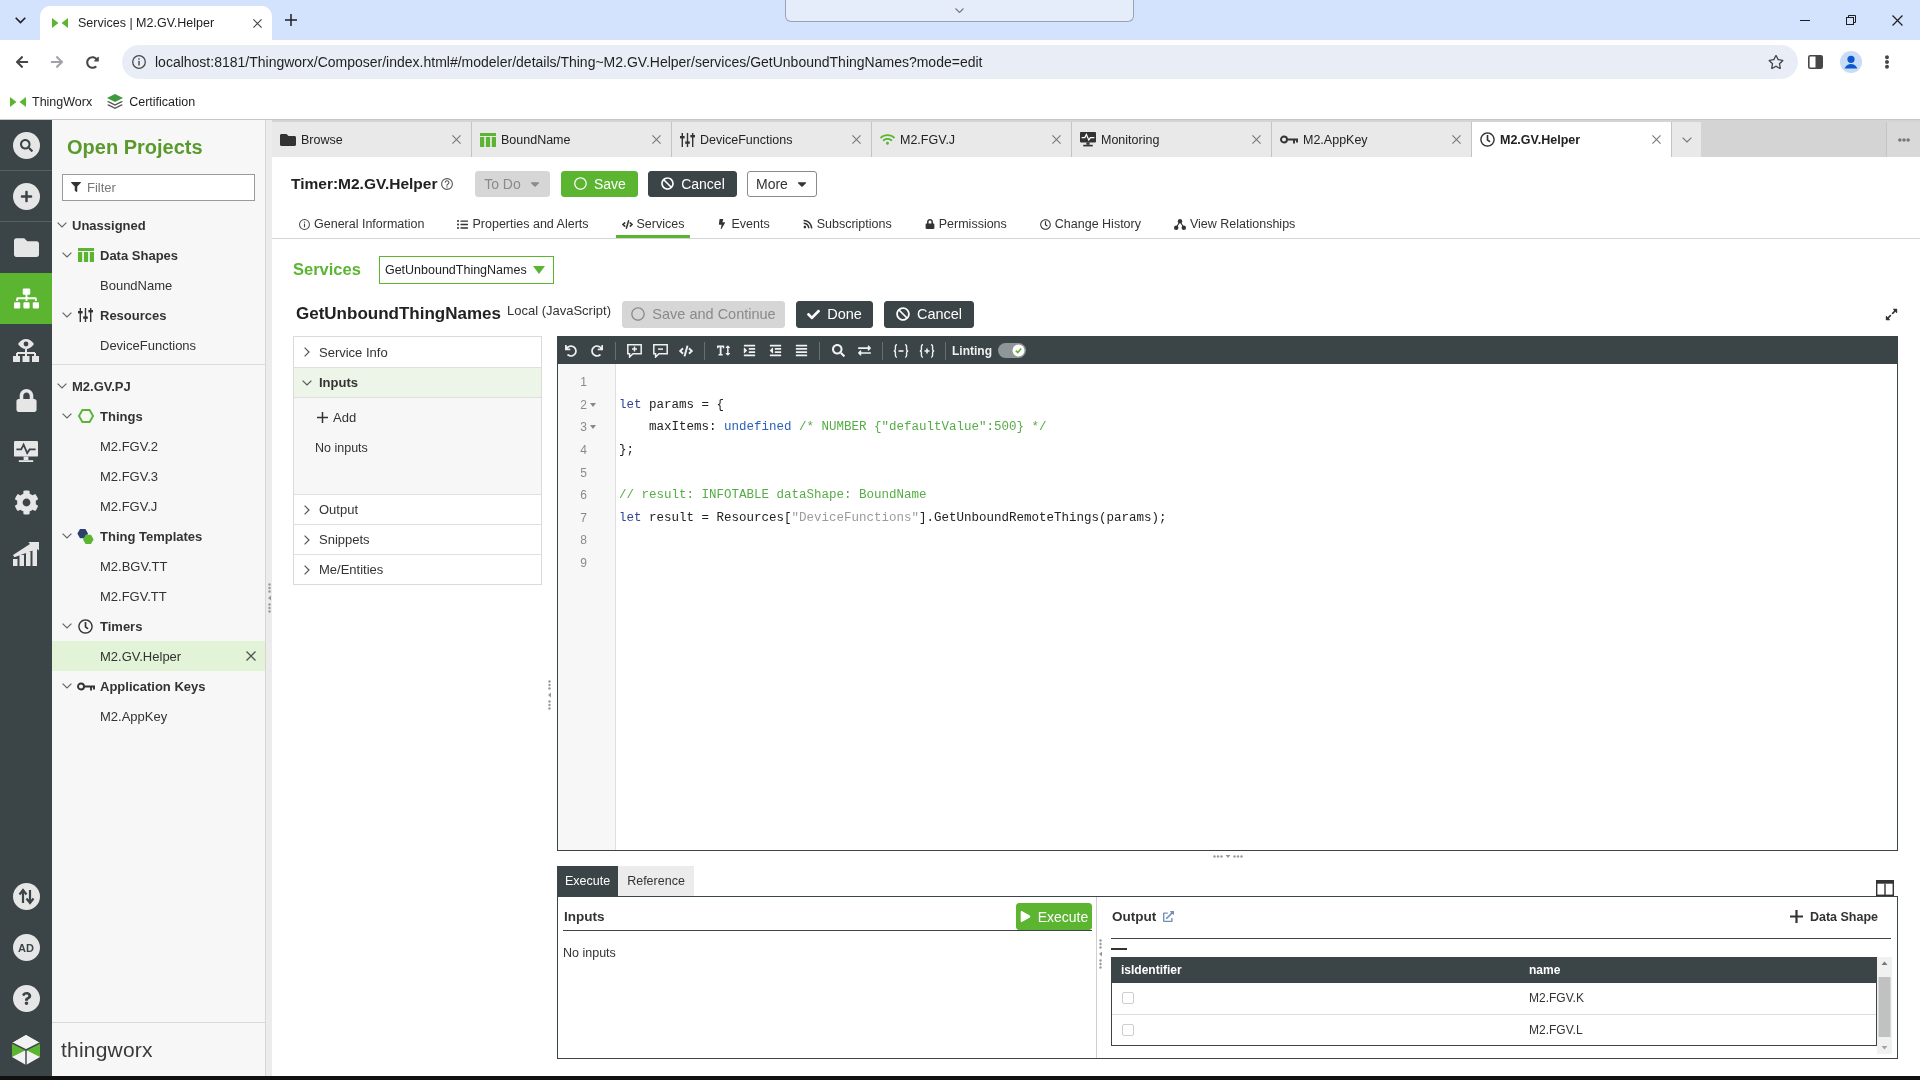 This screenshot has width=1920, height=1080. I want to click on entity-tab: M2.GV.Helper, so click(1572, 139).